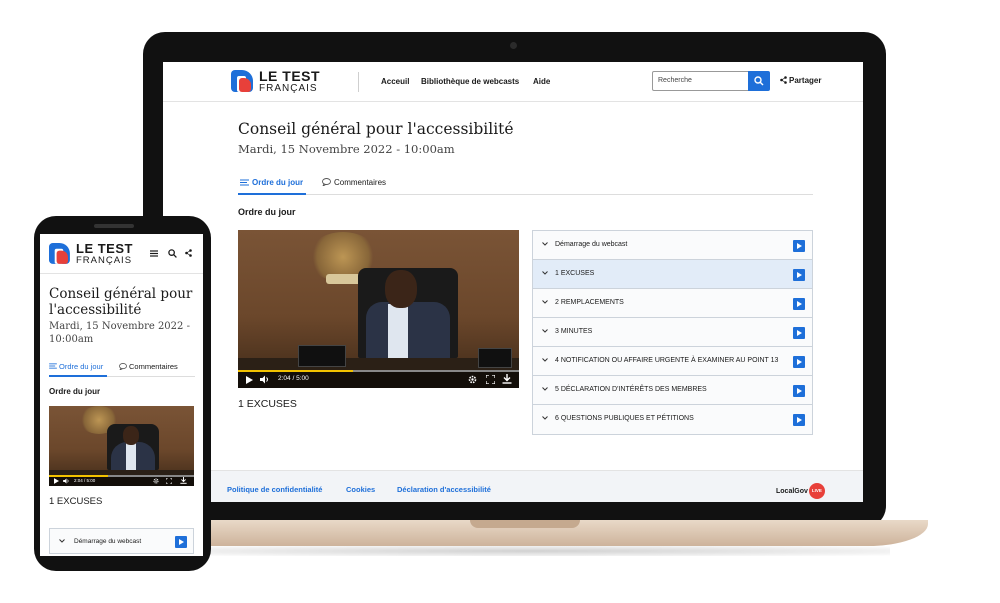  Describe the element at coordinates (378, 309) in the screenshot. I see `video-player: 2:04 / 5:00` at that location.